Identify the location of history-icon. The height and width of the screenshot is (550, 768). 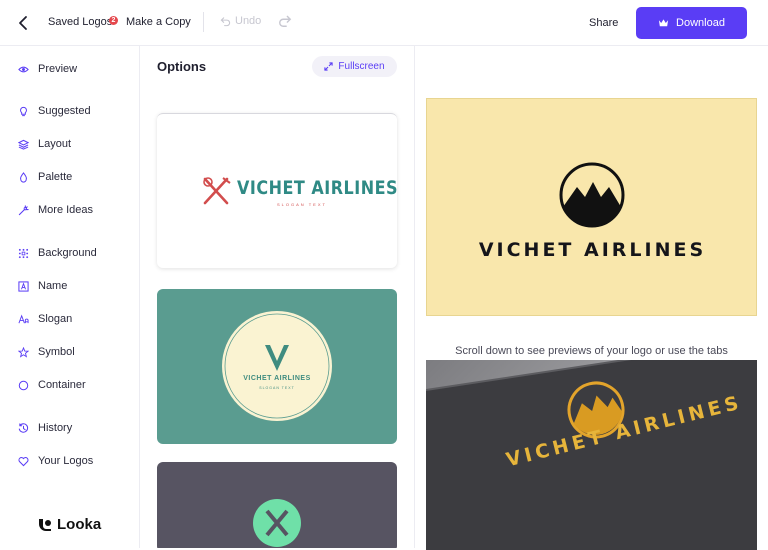
(23, 427).